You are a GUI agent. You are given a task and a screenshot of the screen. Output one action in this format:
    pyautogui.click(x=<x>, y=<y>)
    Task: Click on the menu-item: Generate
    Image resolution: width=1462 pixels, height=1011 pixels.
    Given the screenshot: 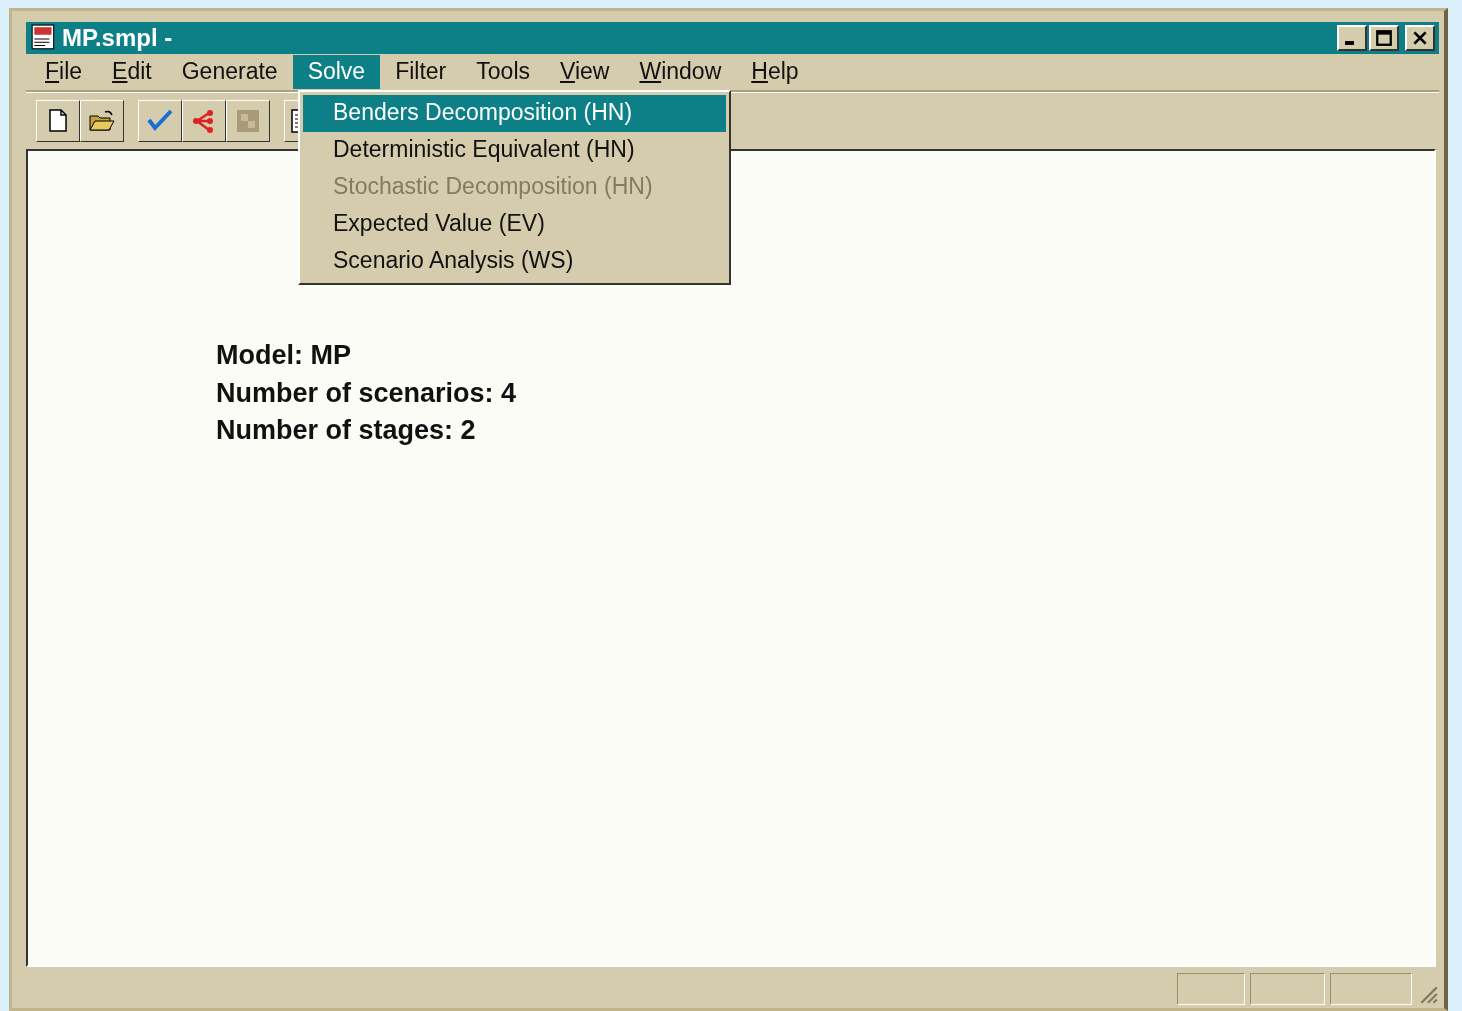 What is the action you would take?
    pyautogui.click(x=229, y=72)
    